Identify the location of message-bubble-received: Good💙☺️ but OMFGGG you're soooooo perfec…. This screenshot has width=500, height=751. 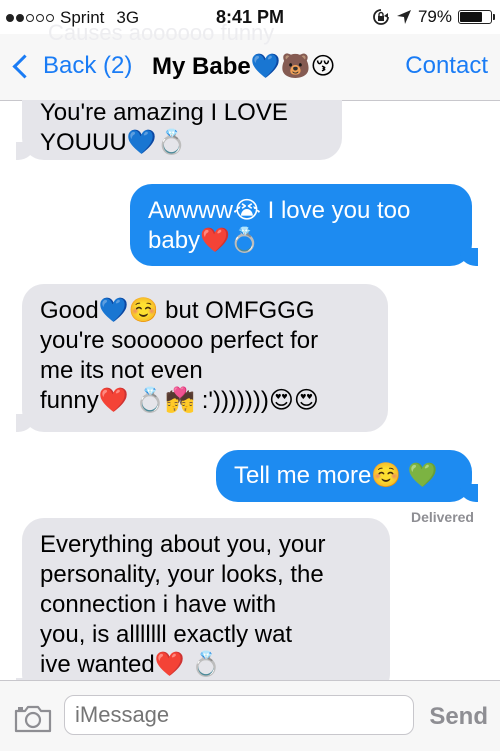
(202, 358).